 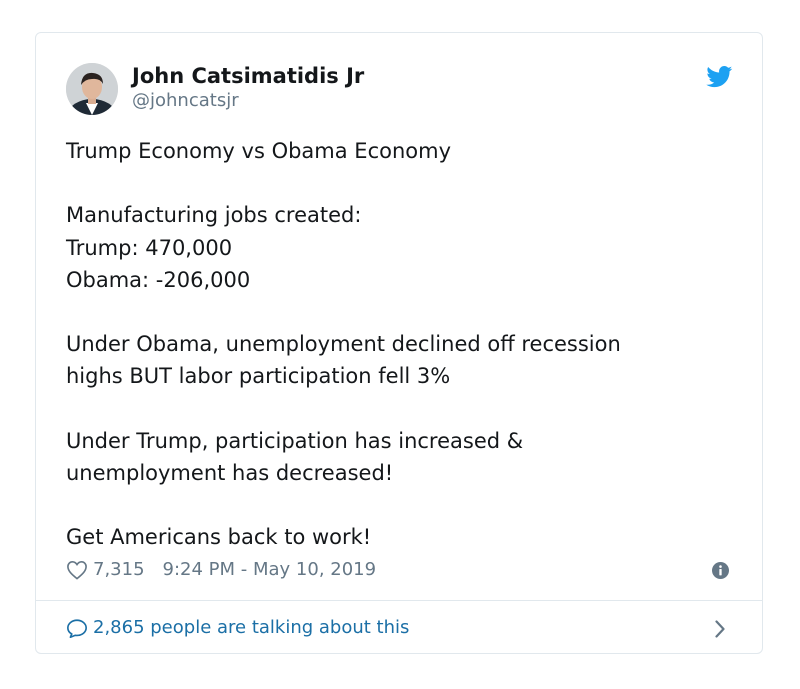 I want to click on tweet-line: Manufacturing jobs created:, so click(x=214, y=215).